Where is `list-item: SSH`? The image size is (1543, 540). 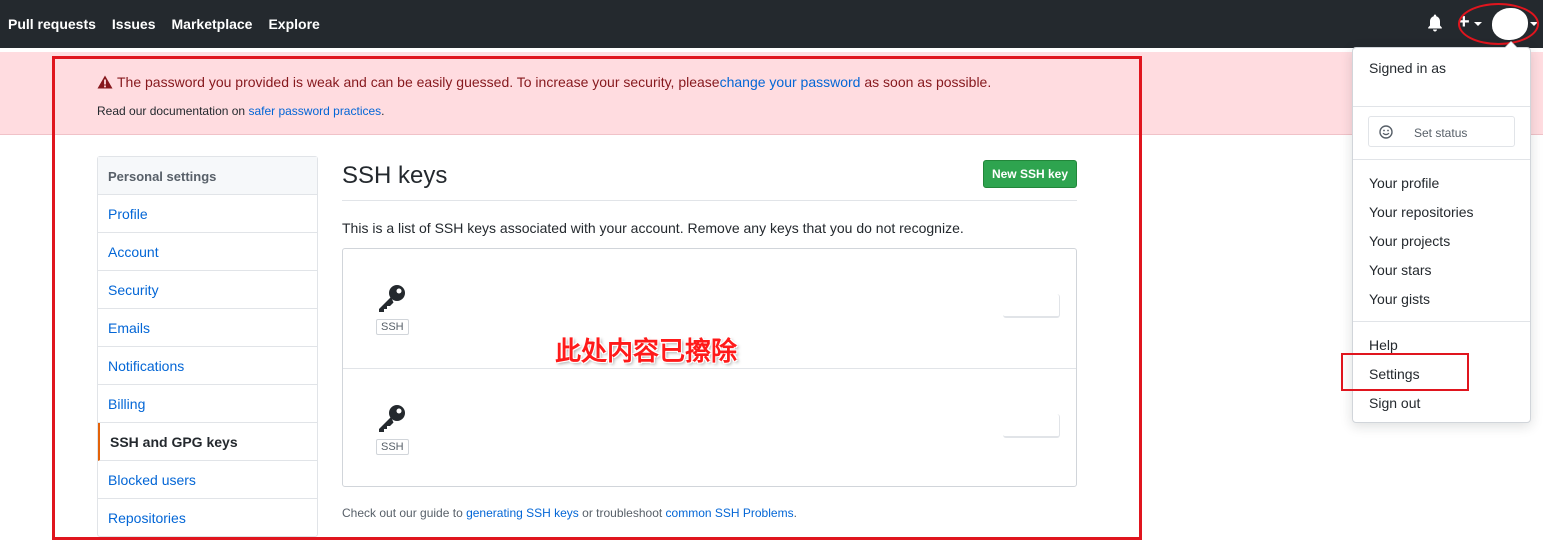
list-item: SSH is located at coordinates (709, 427).